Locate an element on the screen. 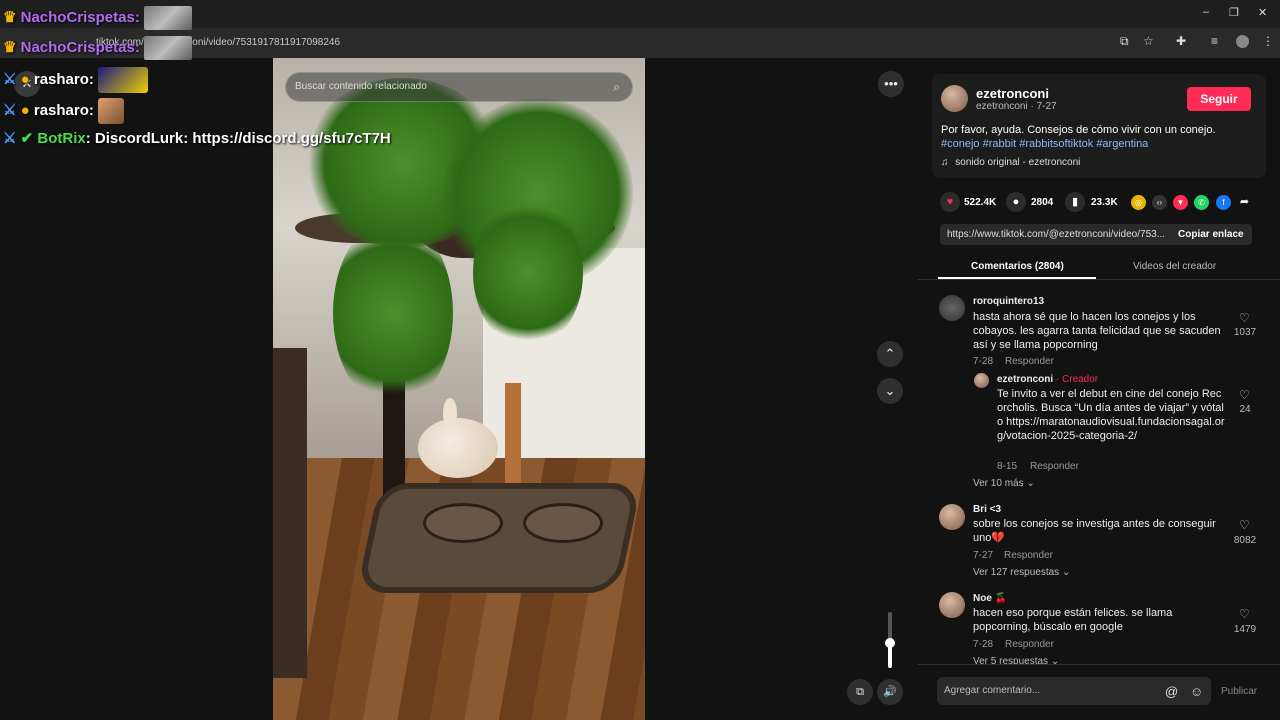 Image resolution: width=1280 pixels, height=720 pixels. base-hole is located at coordinates (563, 523).